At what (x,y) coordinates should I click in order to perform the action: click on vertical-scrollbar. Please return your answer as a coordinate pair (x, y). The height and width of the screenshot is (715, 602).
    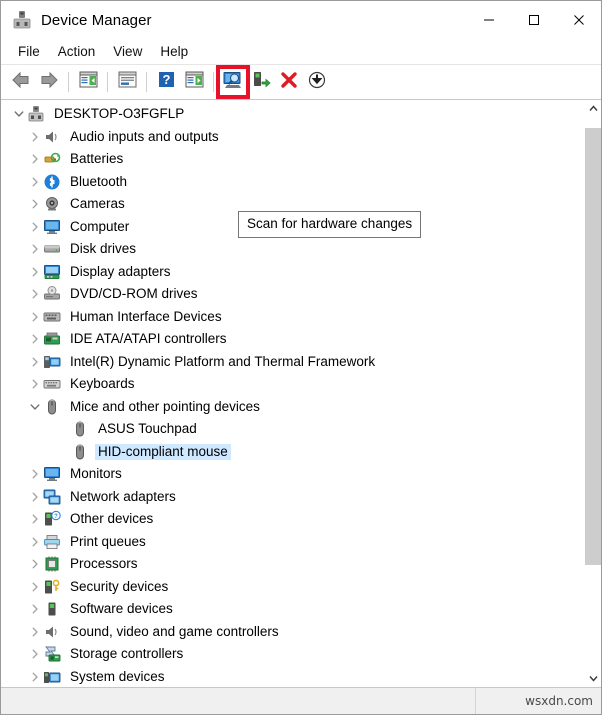
    Looking at the image, I should click on (592, 393).